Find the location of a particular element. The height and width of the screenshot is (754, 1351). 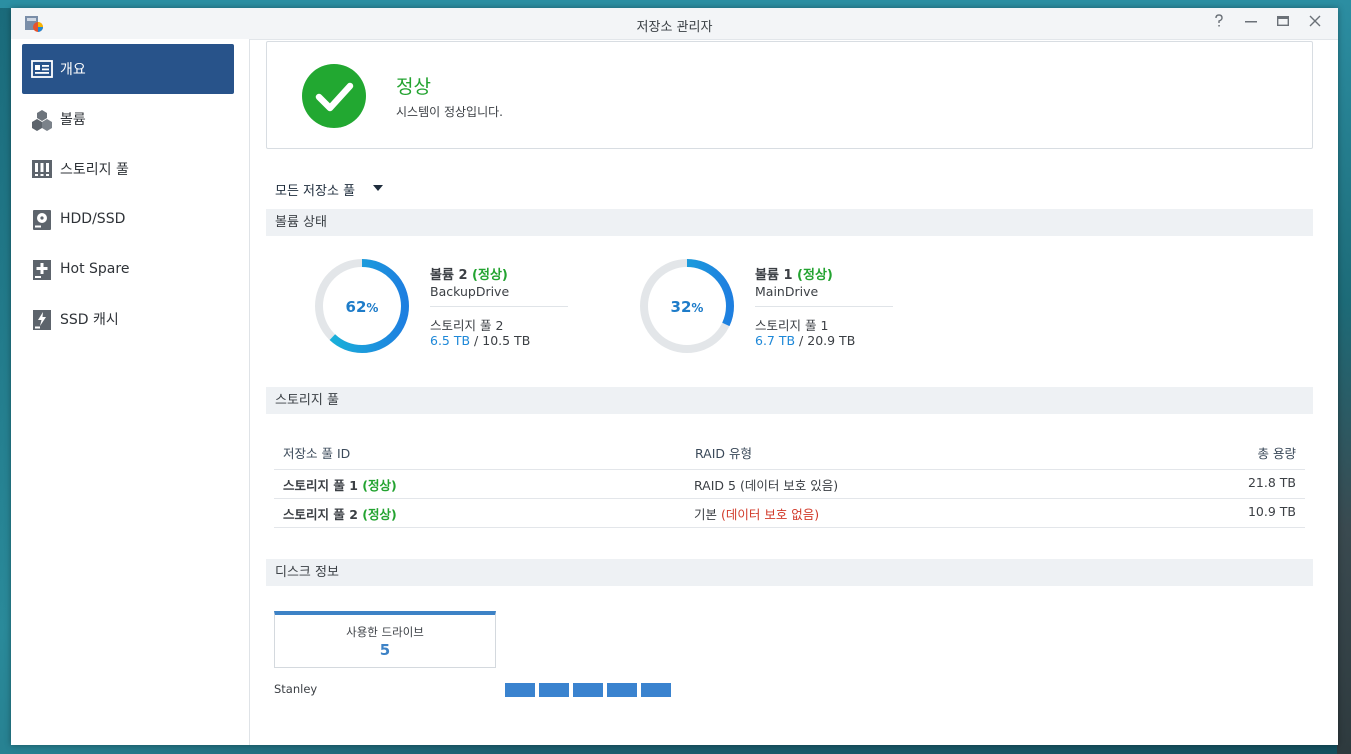

table-row-pool-id: 스토리지 풀 1 (정상) is located at coordinates (340, 484).